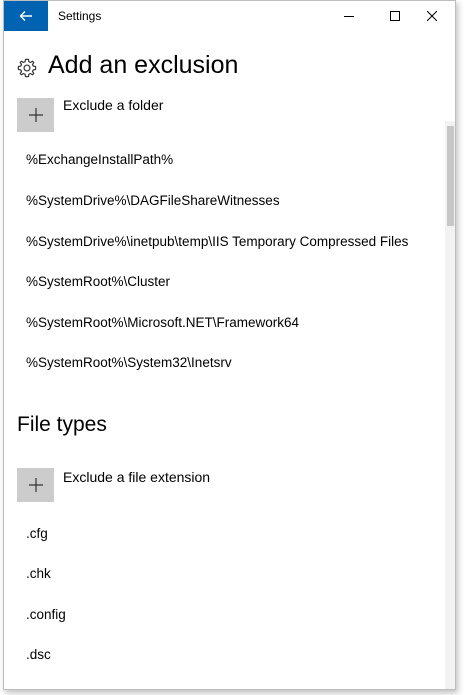  What do you see at coordinates (37, 533) in the screenshot?
I see `file-extension-item: .cfg` at bounding box center [37, 533].